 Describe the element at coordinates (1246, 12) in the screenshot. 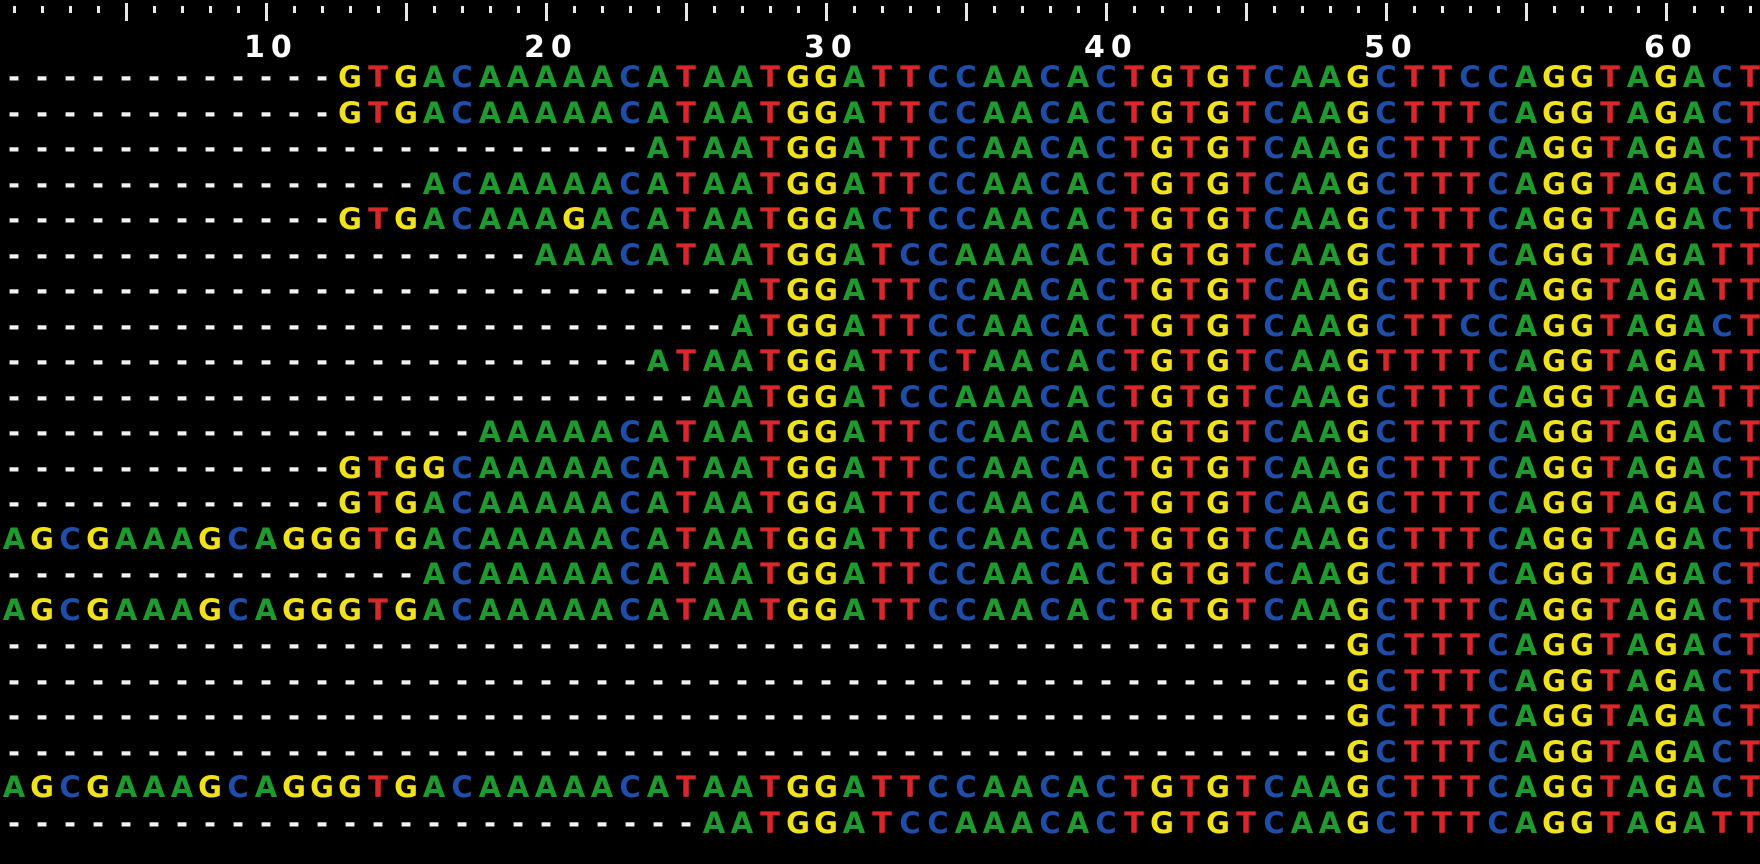

I see `ruler-major-tick` at that location.